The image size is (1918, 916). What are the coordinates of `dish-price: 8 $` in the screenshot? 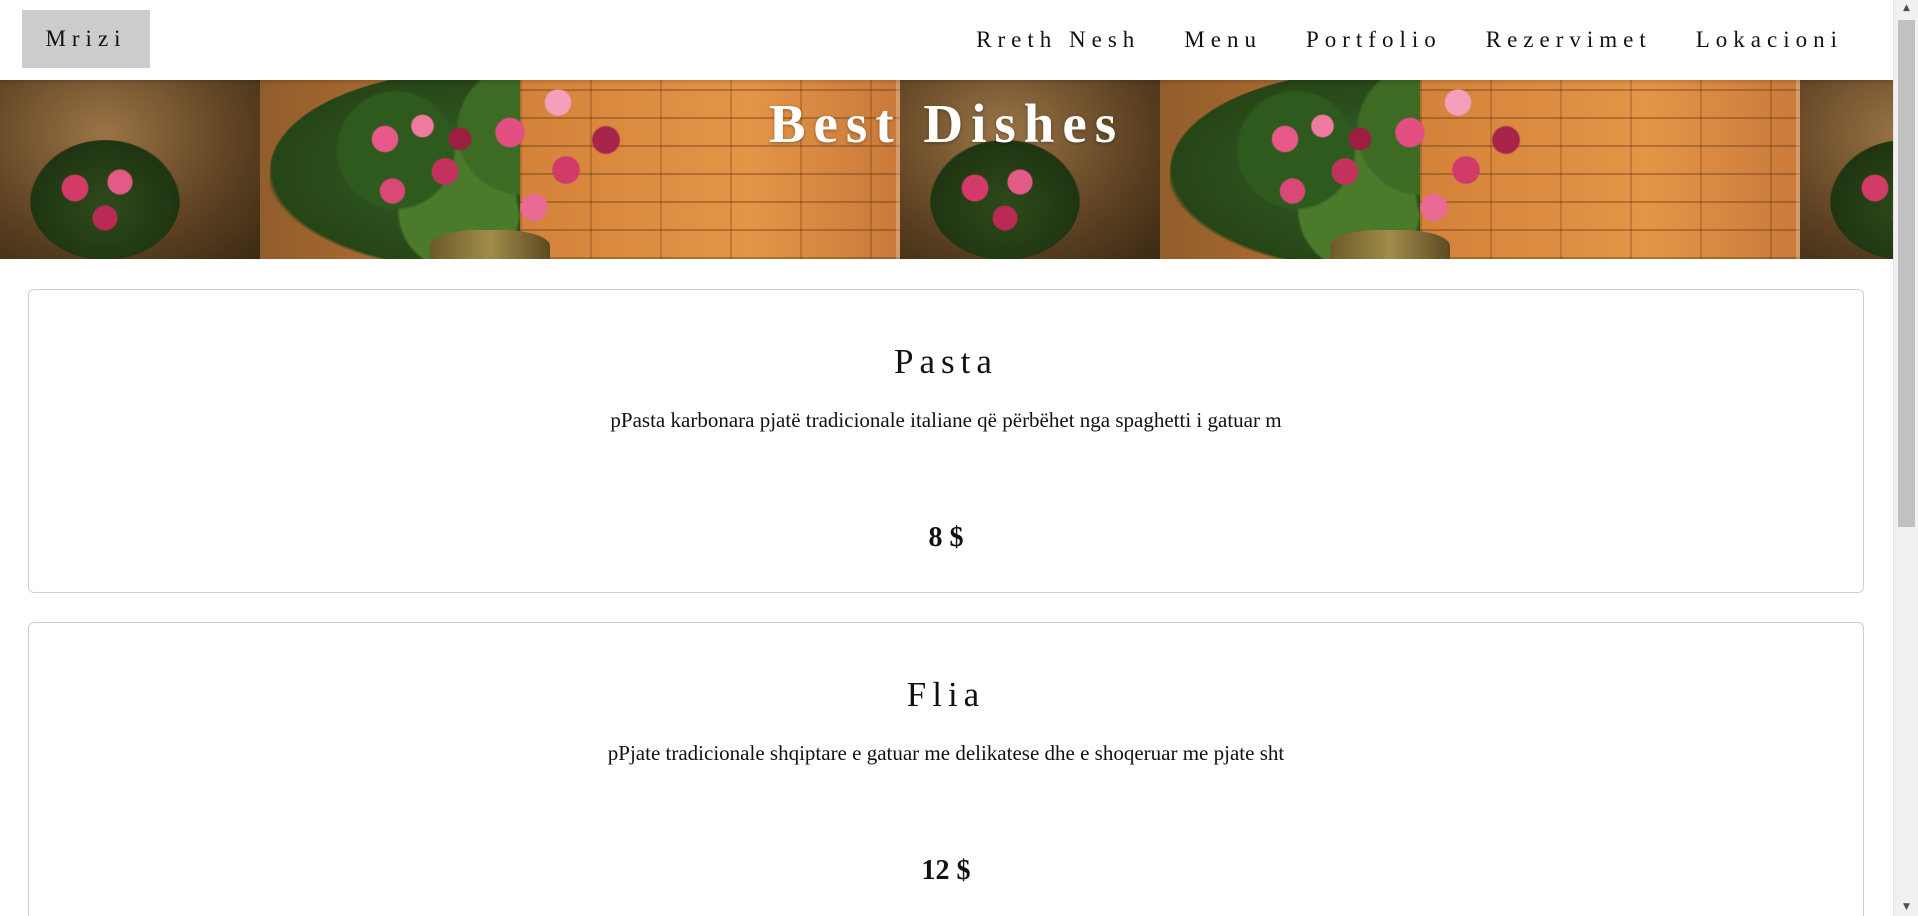 It's located at (946, 537).